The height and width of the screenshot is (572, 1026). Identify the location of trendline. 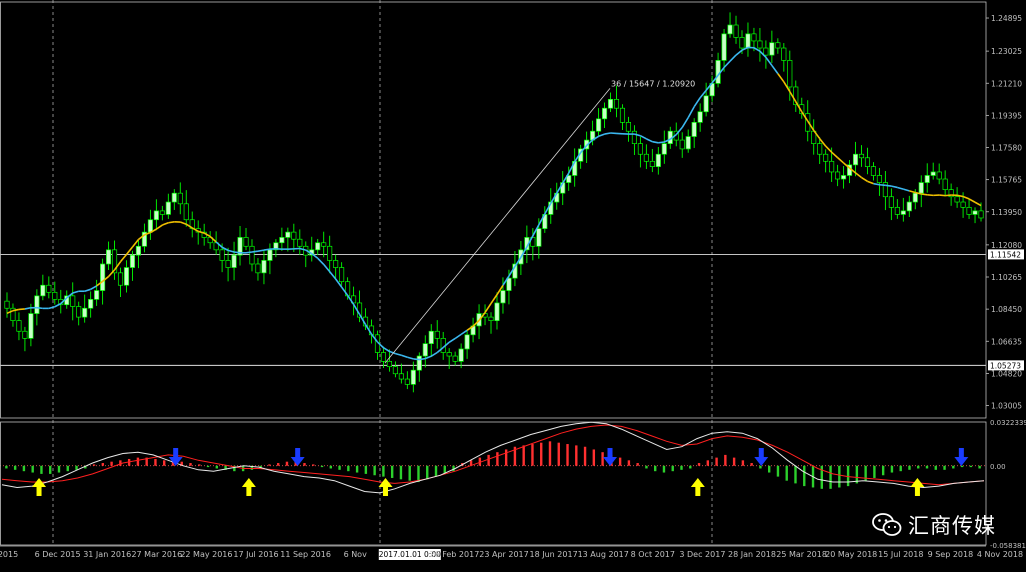
(497, 225).